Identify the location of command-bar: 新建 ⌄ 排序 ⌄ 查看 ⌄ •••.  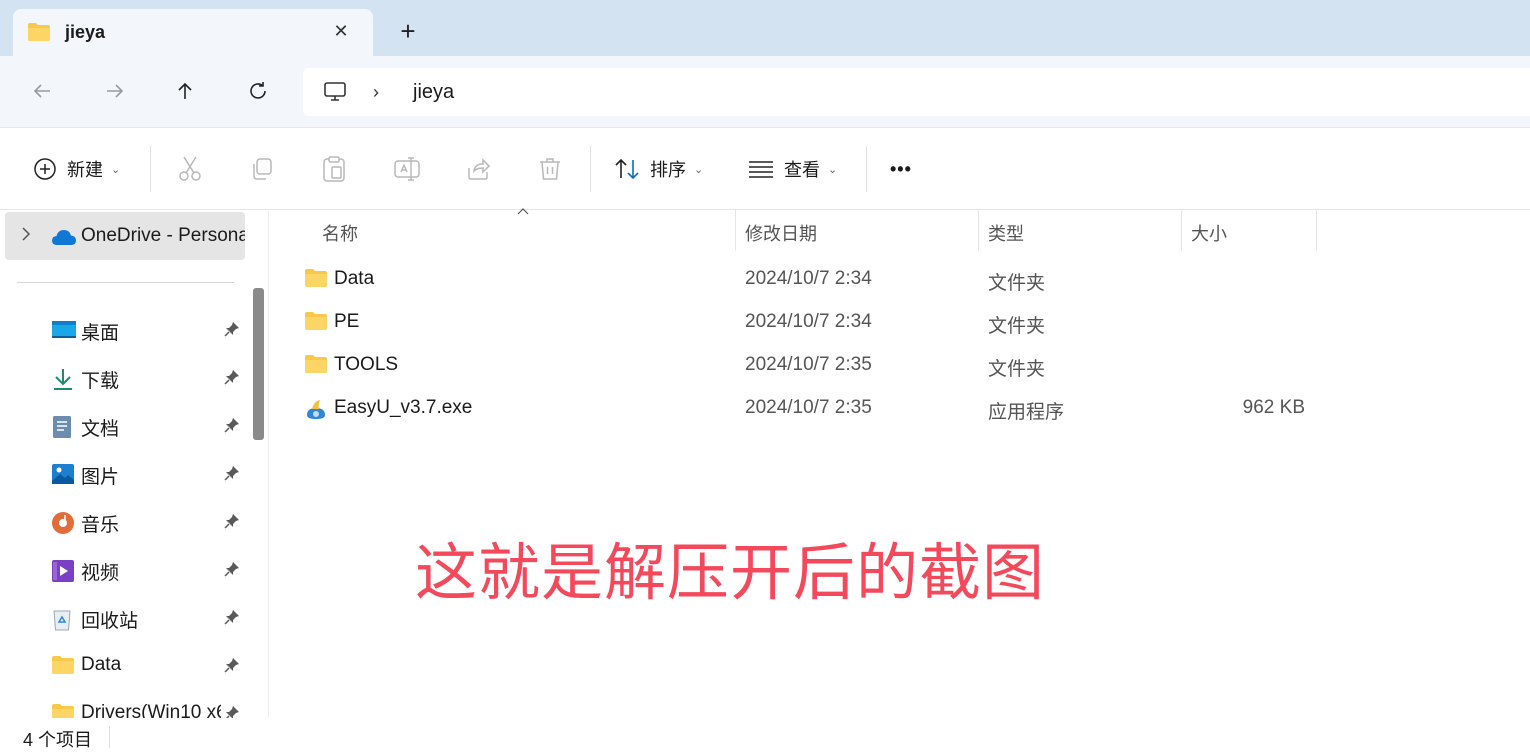
(765, 169).